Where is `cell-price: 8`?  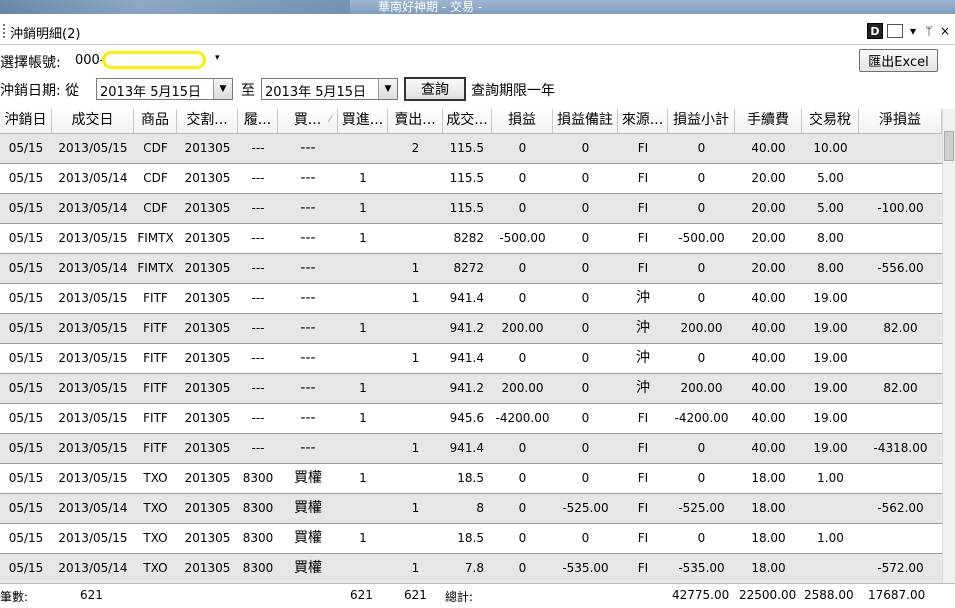 cell-price: 8 is located at coordinates (480, 508).